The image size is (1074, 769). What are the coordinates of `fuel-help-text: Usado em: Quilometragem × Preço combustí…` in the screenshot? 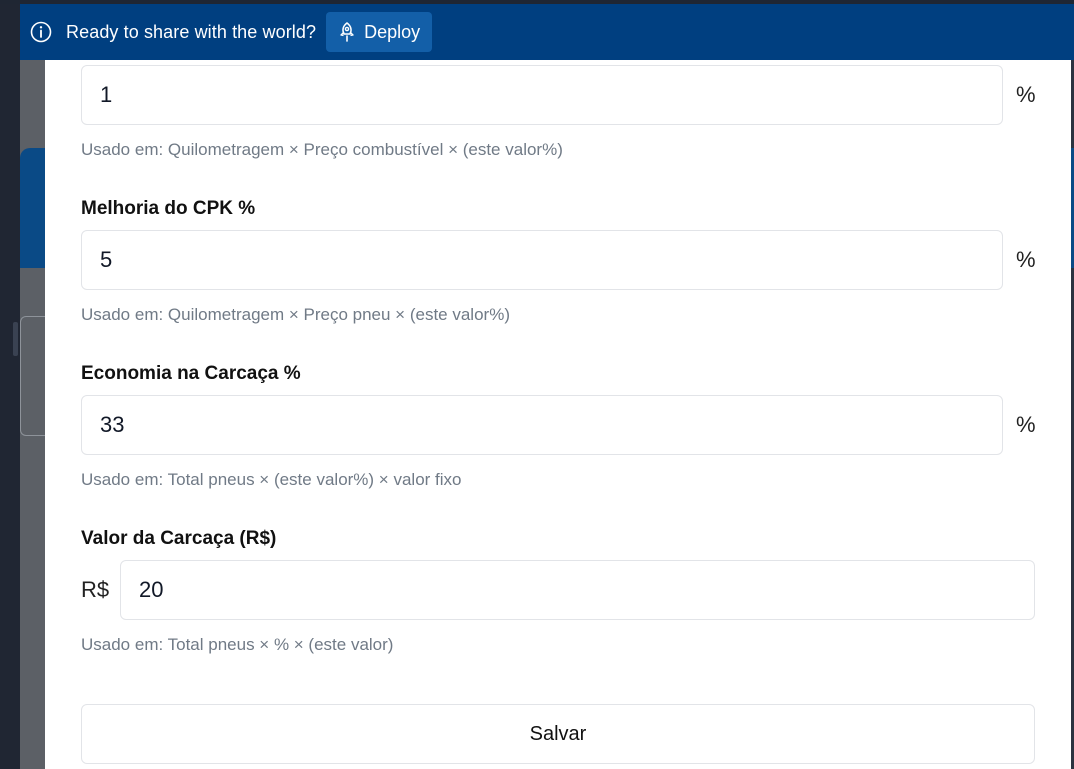 It's located at (322, 149).